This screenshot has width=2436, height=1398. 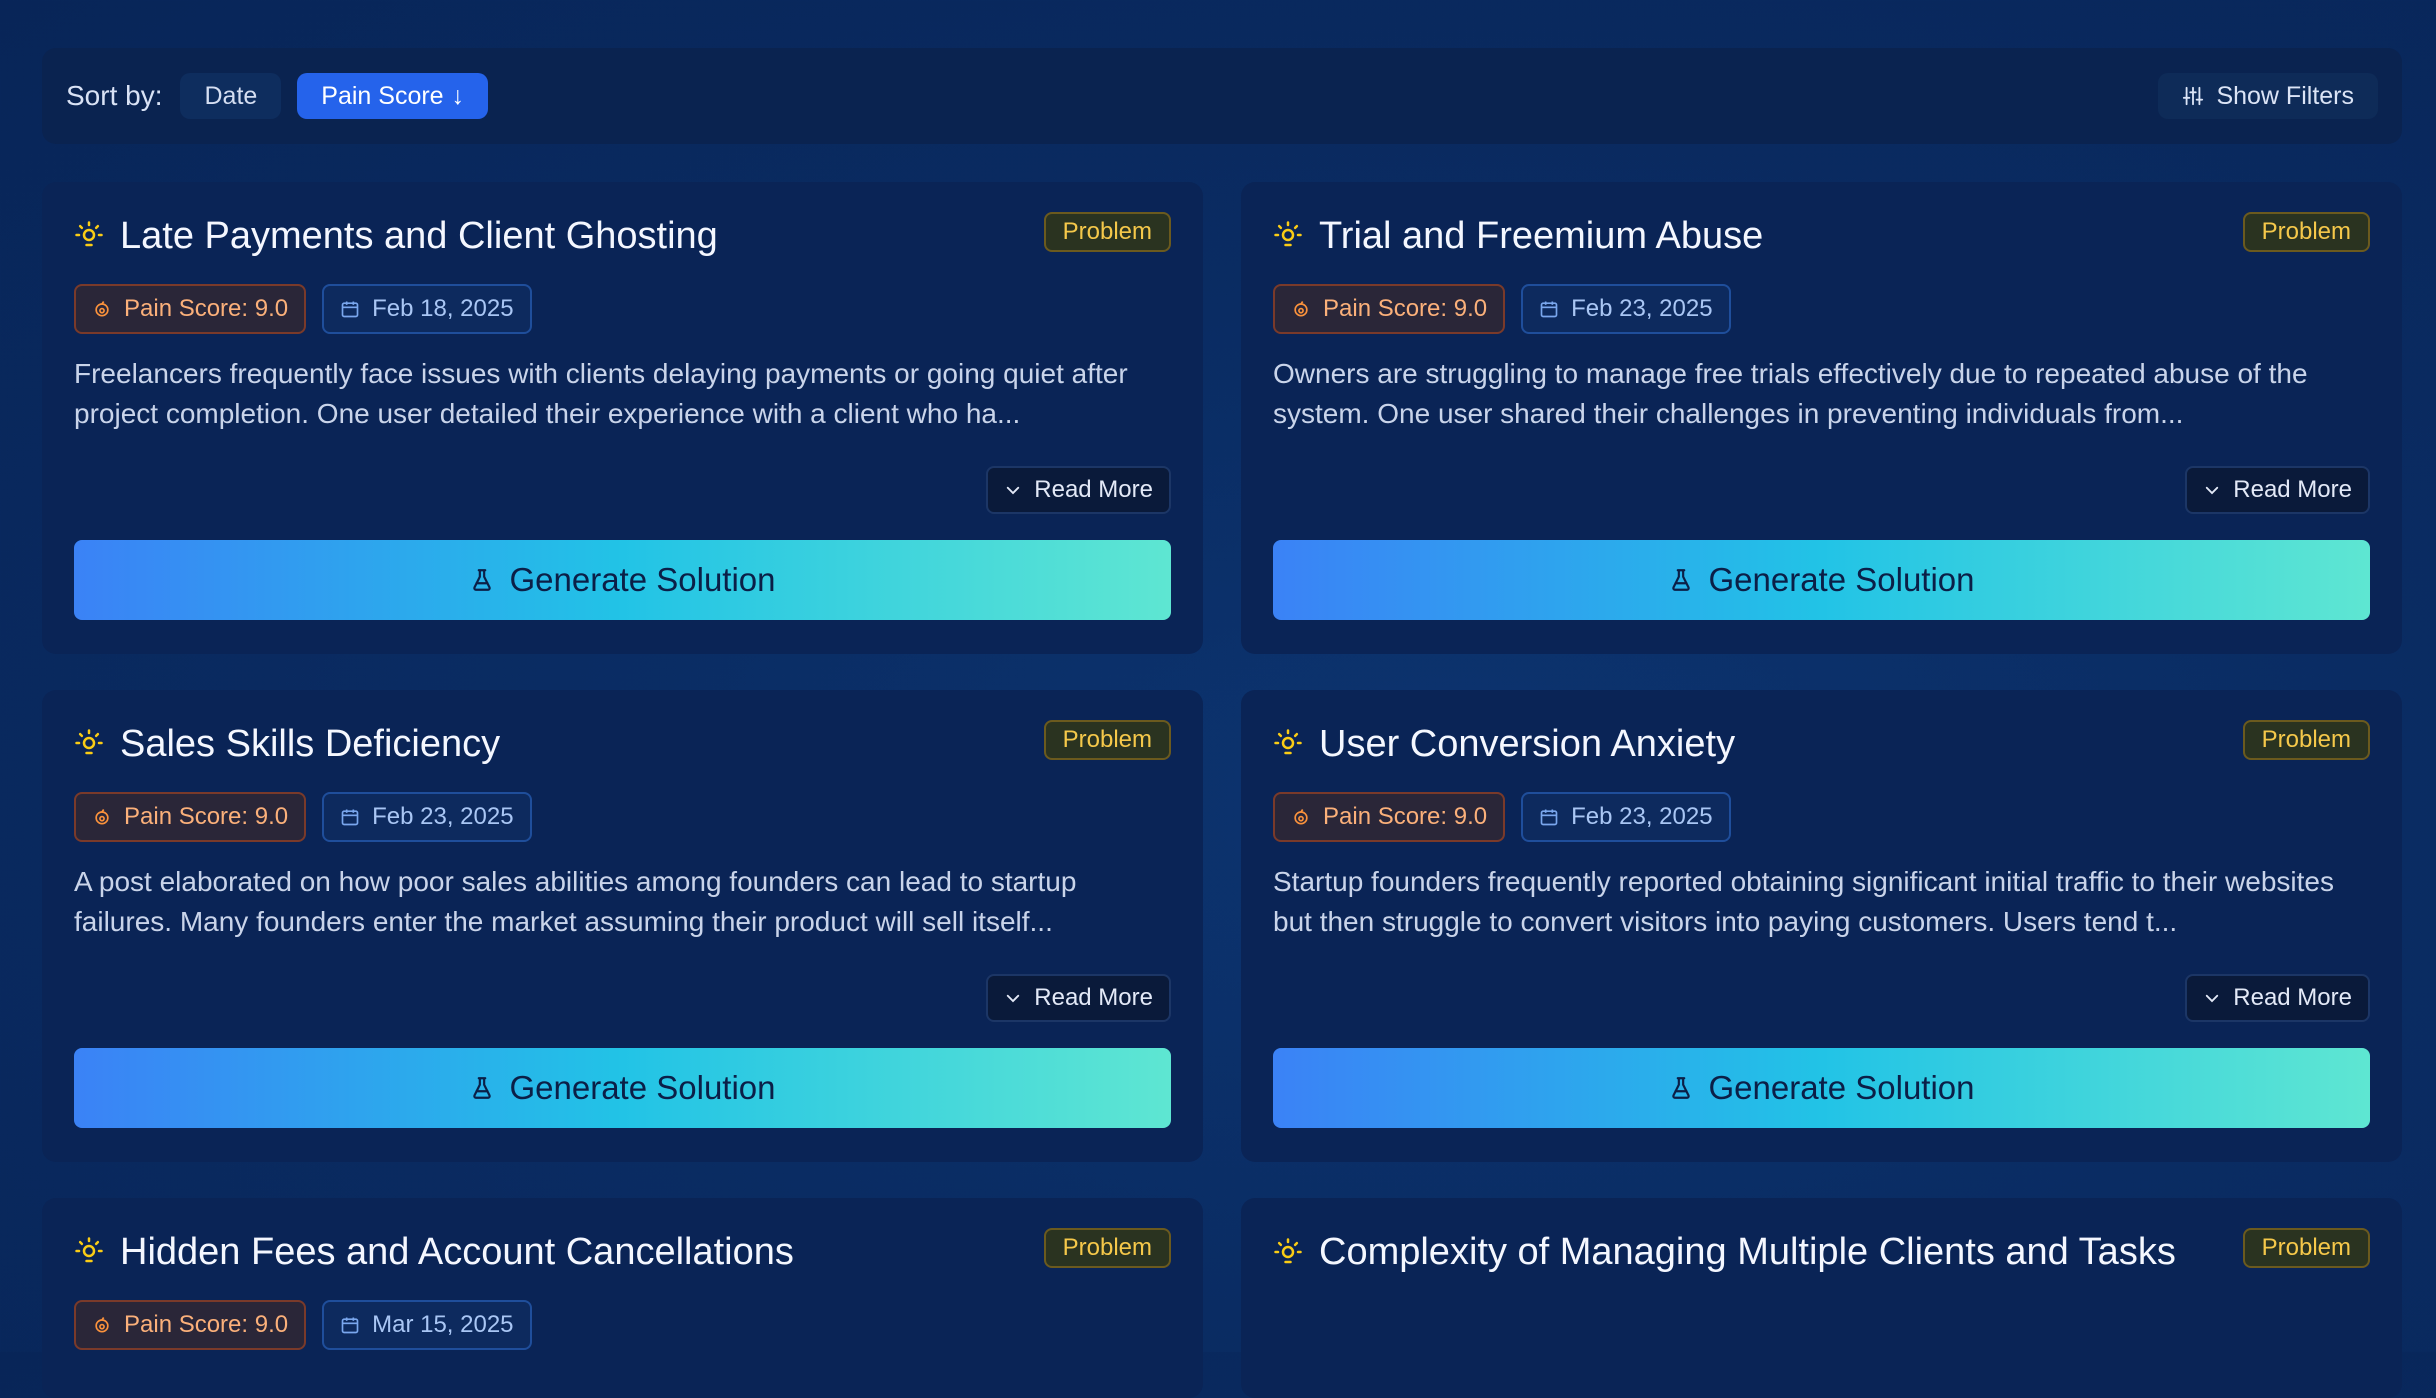 I want to click on card-title: Hidden Fees and Account Cancellations, so click(x=457, y=1252).